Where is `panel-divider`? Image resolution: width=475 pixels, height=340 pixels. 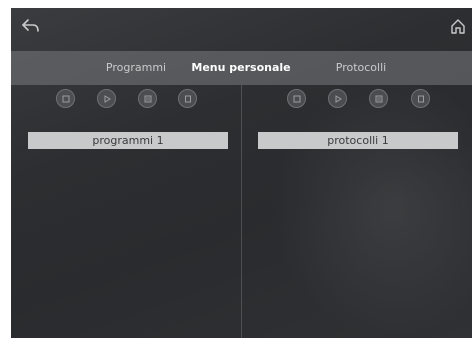 panel-divider is located at coordinates (241, 211).